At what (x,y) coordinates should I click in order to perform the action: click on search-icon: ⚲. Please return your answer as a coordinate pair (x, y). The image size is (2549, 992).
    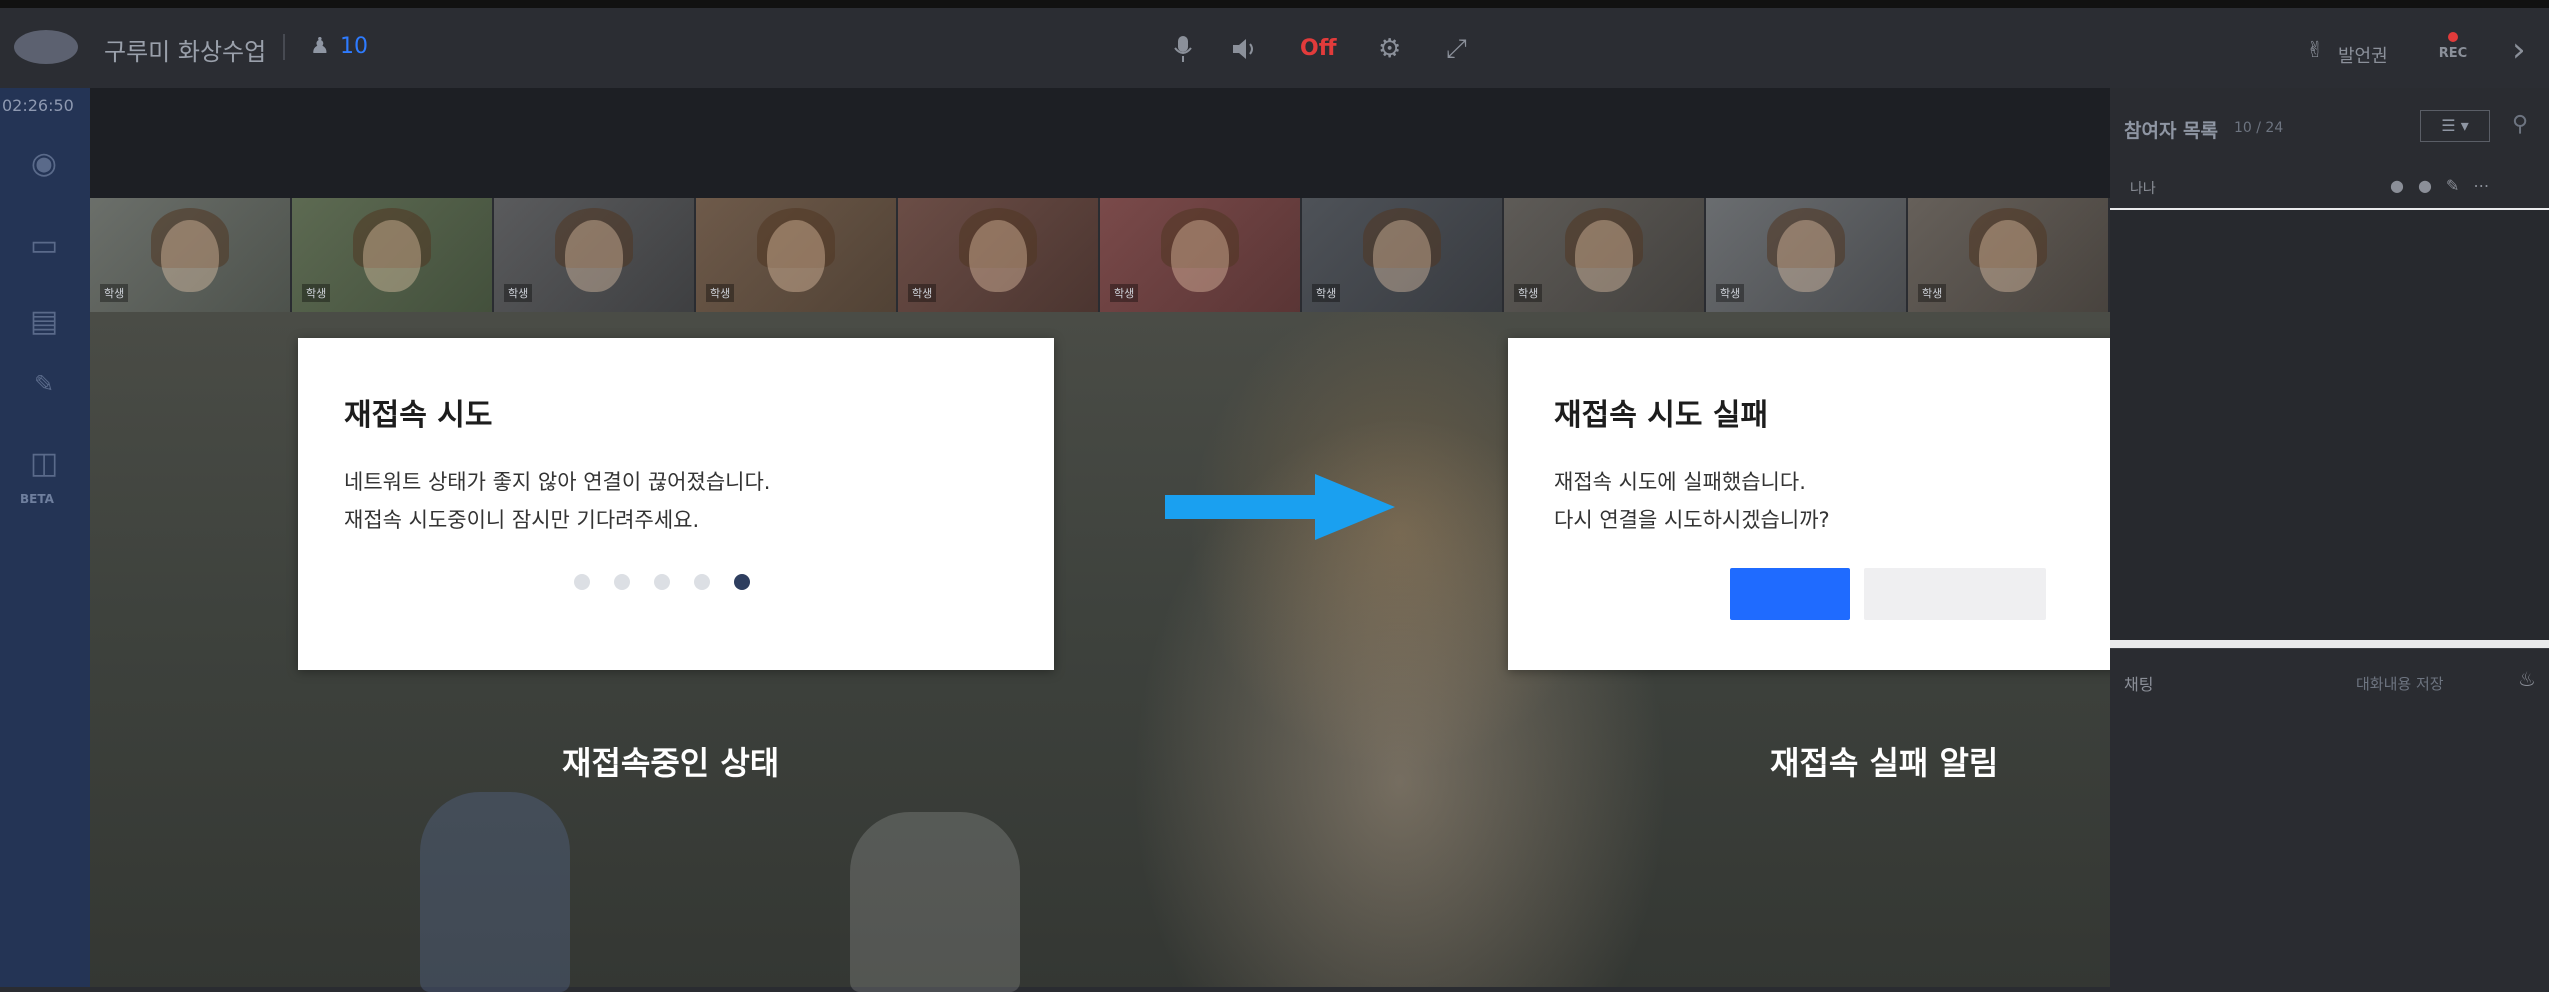
    Looking at the image, I should click on (2520, 124).